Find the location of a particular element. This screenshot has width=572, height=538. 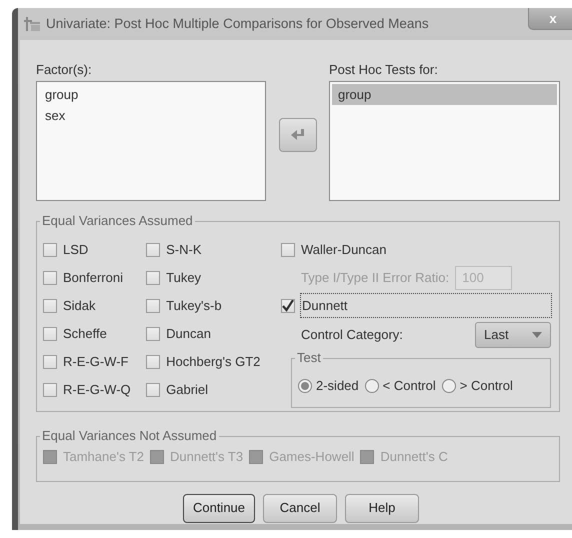

caret-icon is located at coordinates (537, 335).